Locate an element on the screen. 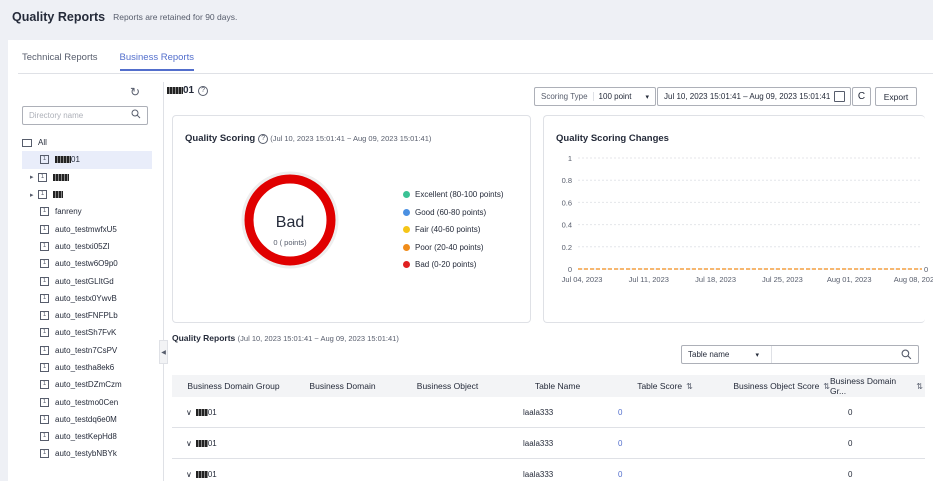 The height and width of the screenshot is (481, 933). column-header: Business Domain is located at coordinates (342, 386).